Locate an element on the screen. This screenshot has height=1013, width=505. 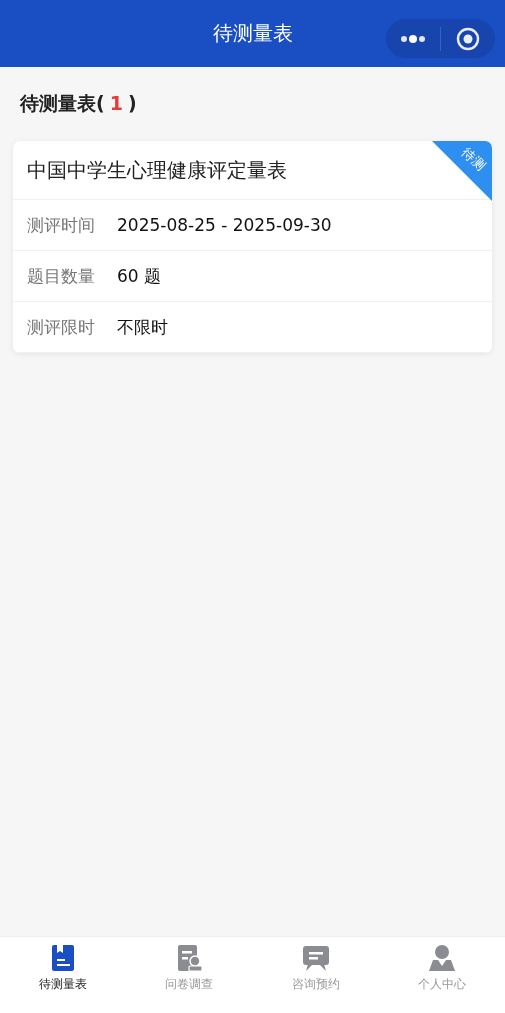
tab-item: 问卷调查 is located at coordinates (189, 975).